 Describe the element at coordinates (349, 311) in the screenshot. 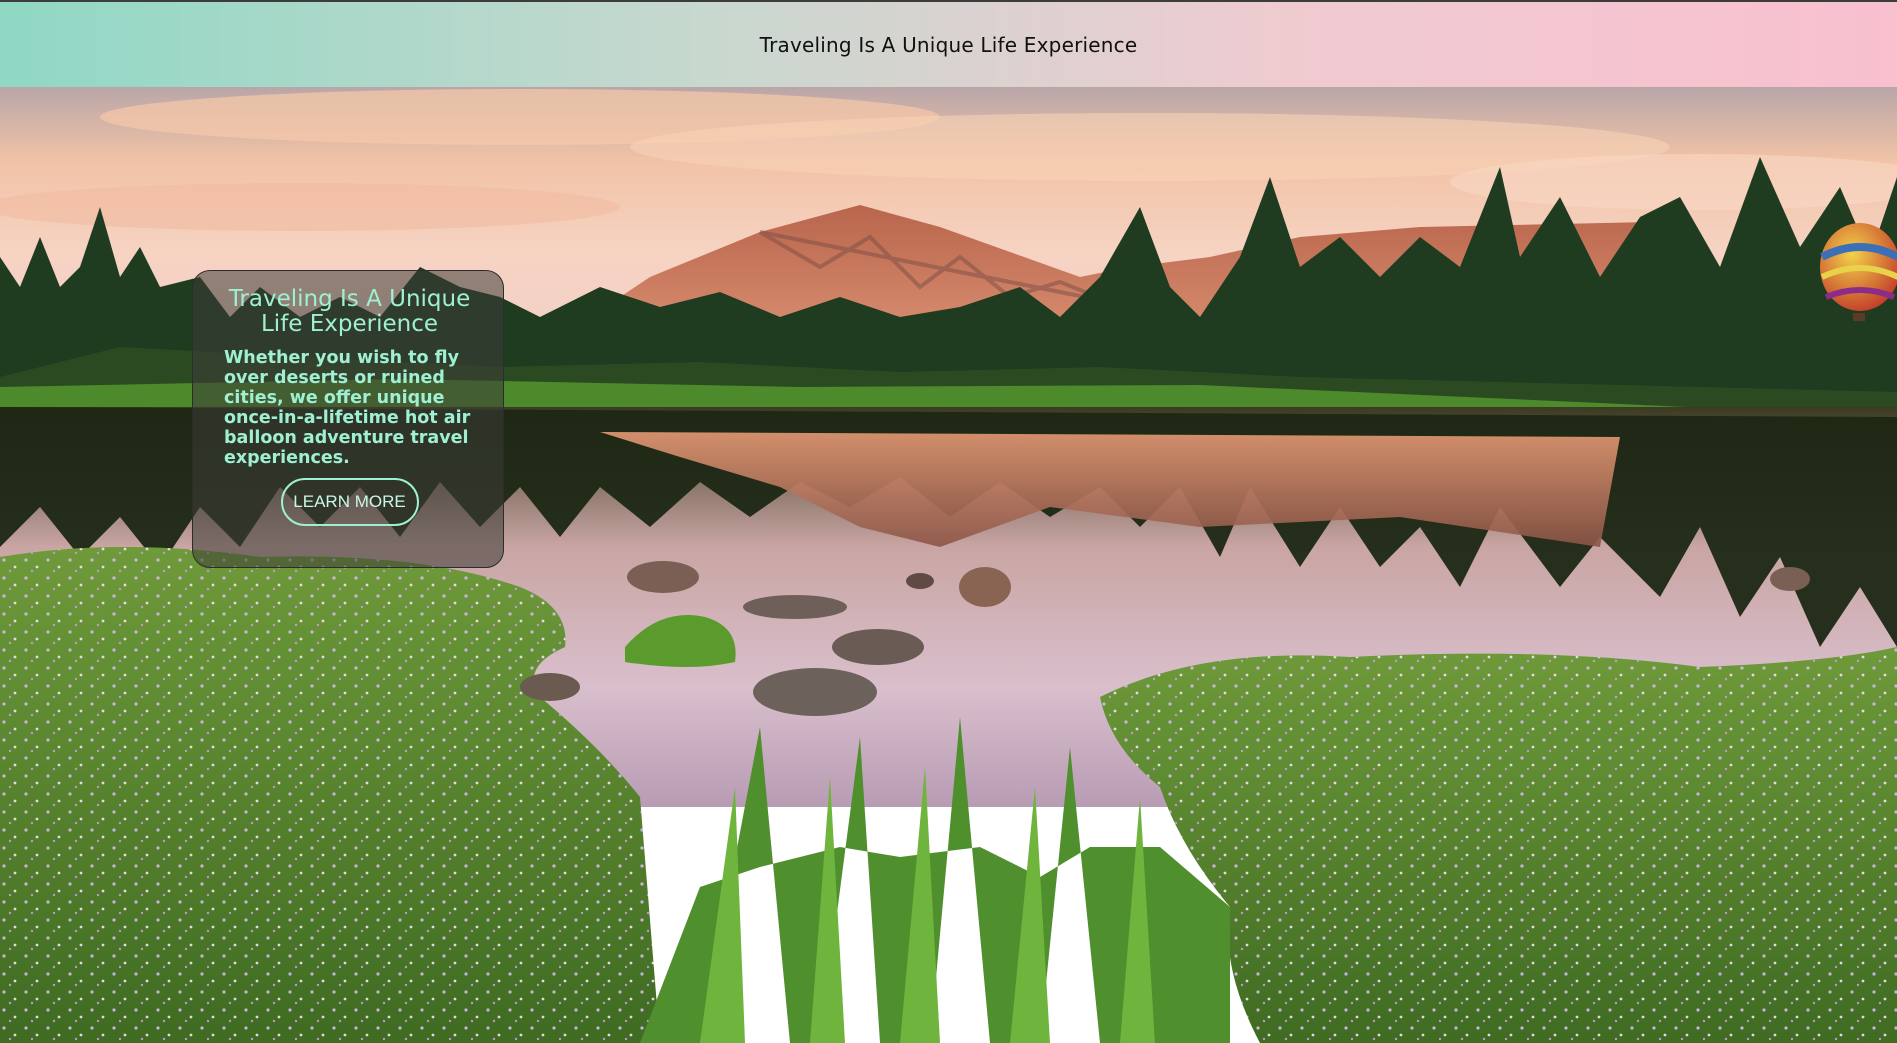

I see `card-title: Traveling Is A Unique Life Experience` at that location.